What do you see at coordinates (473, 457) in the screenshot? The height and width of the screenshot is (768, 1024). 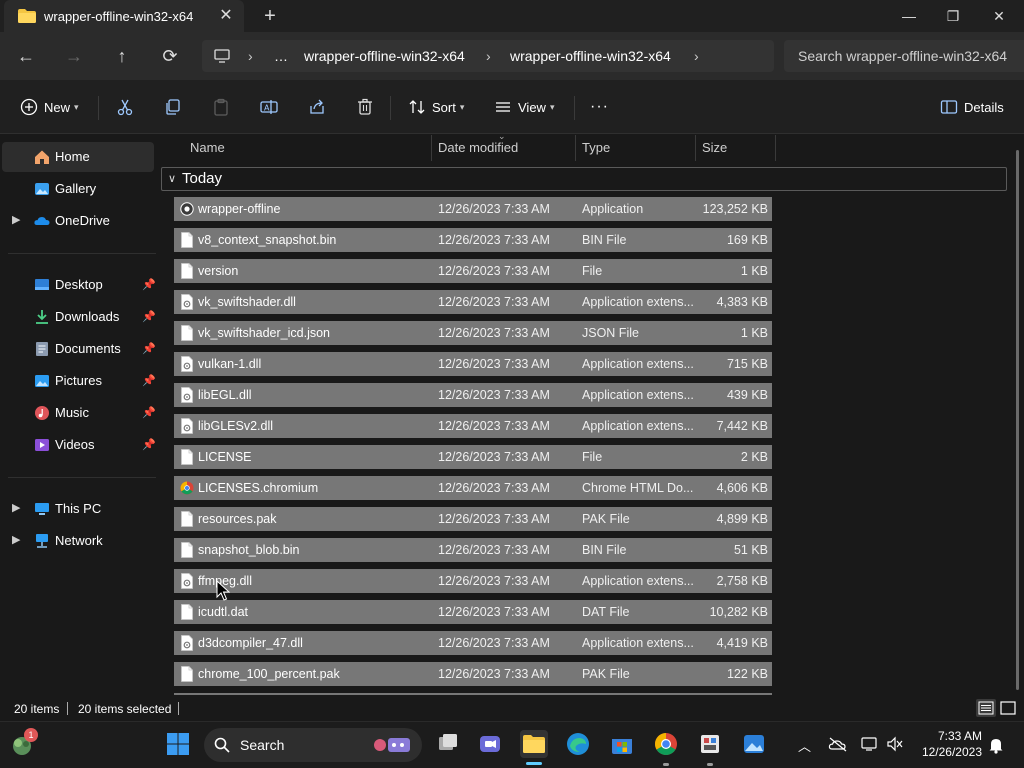 I see `file-row: LICENSE 12/26/2023 7:33 AM File 2 KB` at bounding box center [473, 457].